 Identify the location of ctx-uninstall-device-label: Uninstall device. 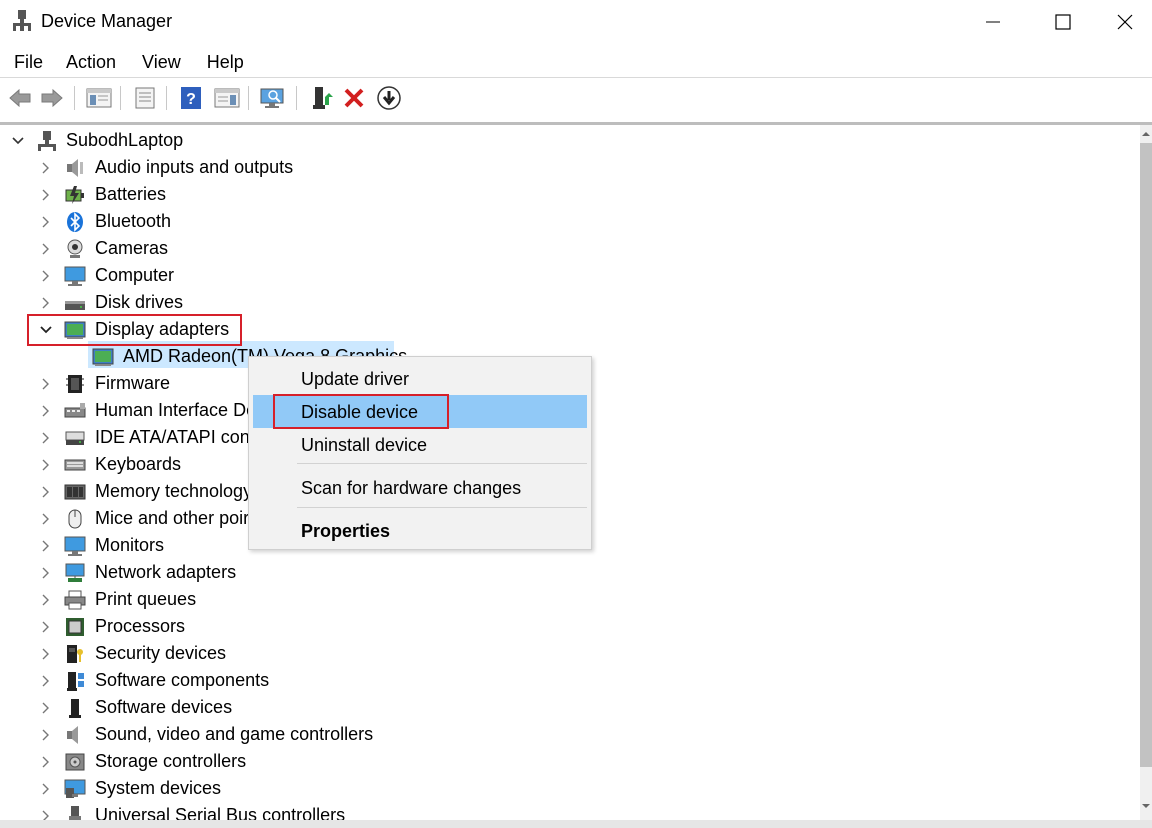
(364, 445).